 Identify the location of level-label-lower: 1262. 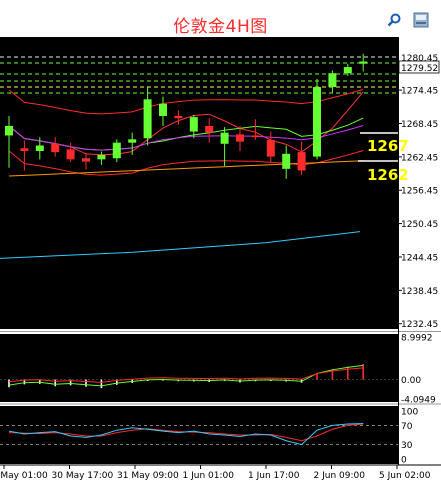
(388, 175).